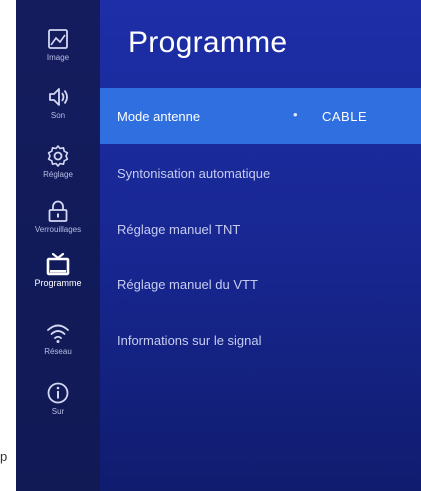 The height and width of the screenshot is (491, 421). What do you see at coordinates (58, 283) in the screenshot?
I see `sidebar-item-label: Programme` at bounding box center [58, 283].